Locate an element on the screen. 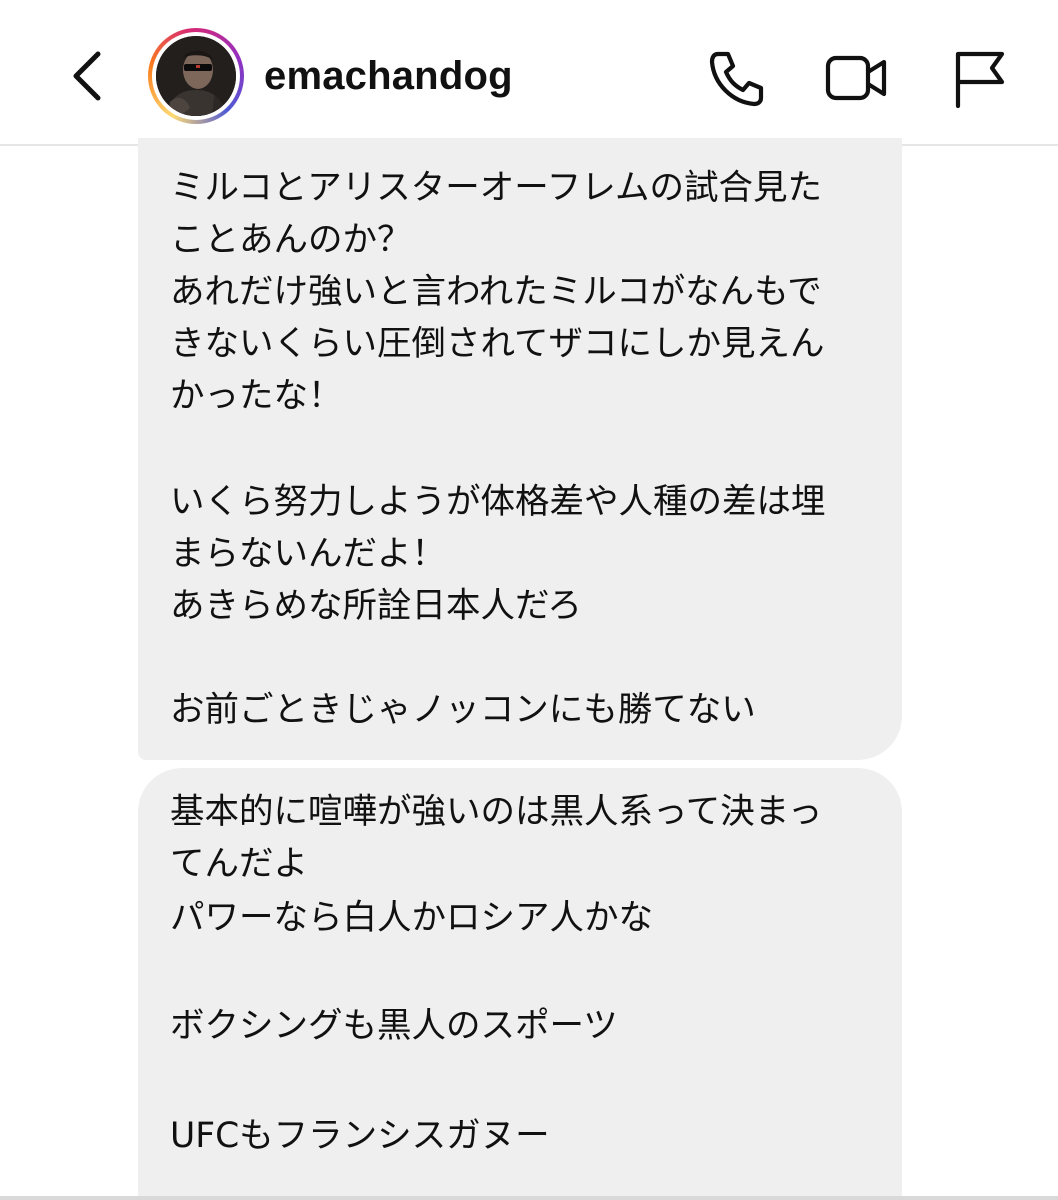 The height and width of the screenshot is (1200, 1058). message-line: あれだけ強いと言われたミルコがなんもで is located at coordinates (496, 292).